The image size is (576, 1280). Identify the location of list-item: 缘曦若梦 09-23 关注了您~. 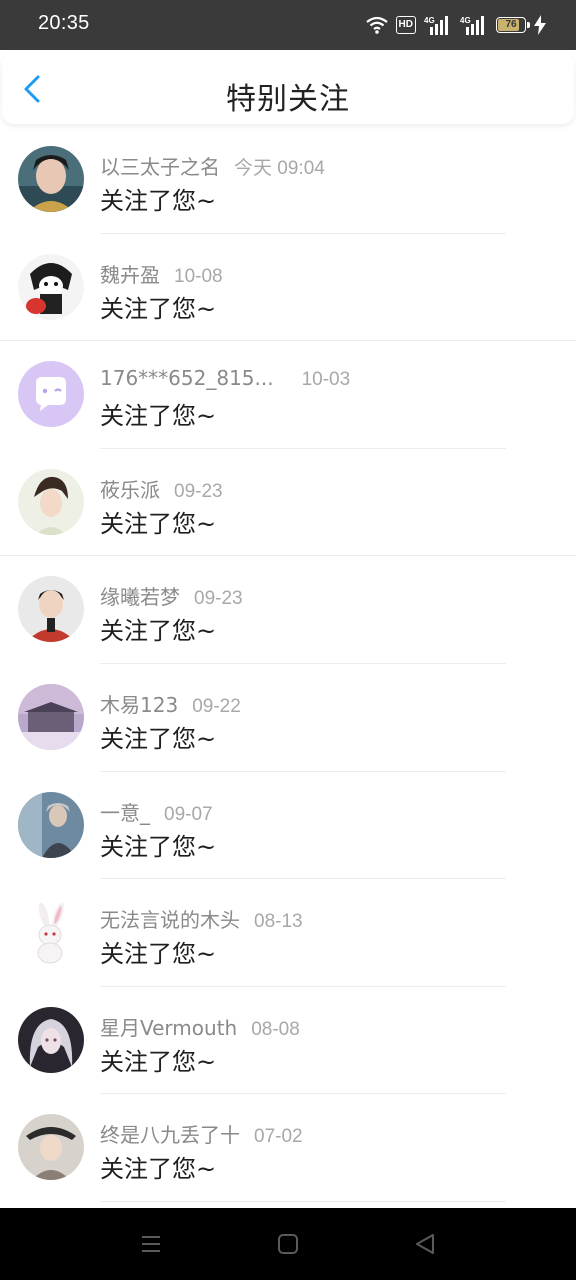
(288, 610).